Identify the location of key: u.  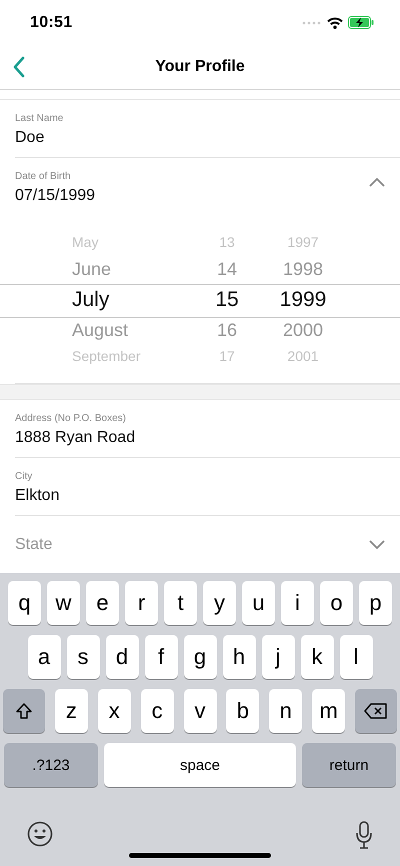
(258, 603).